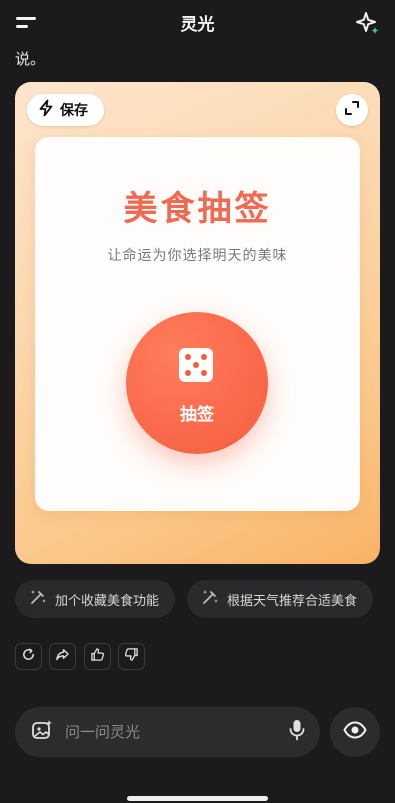  I want to click on expand-icon, so click(352, 110).